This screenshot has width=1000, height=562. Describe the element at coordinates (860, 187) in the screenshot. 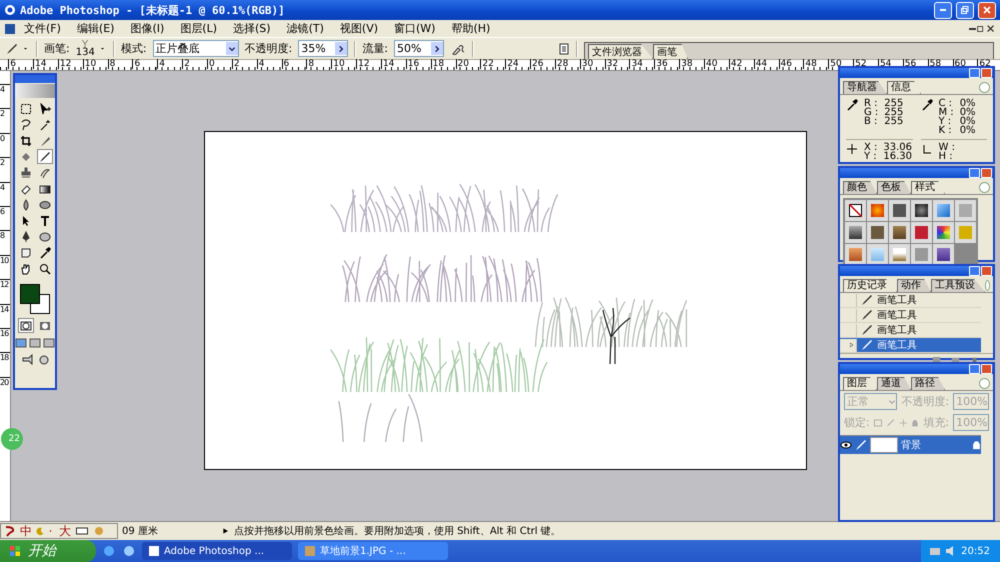

I see `panel-tab: 颜色` at that location.